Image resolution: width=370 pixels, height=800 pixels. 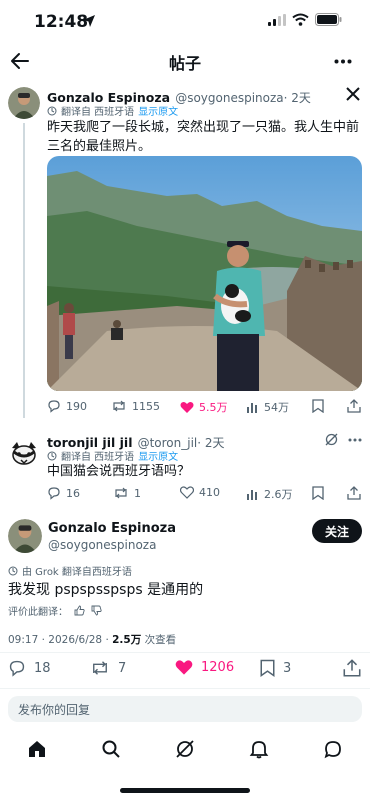 I want to click on follow-button: 关注, so click(x=337, y=531).